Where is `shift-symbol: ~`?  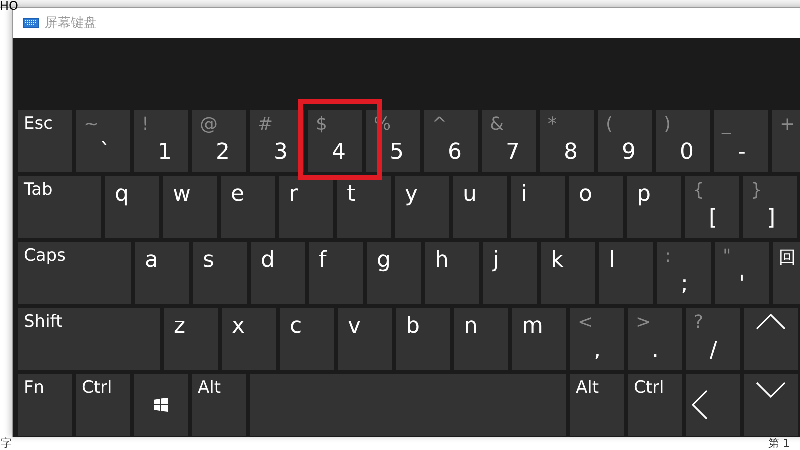 shift-symbol: ~ is located at coordinates (92, 124).